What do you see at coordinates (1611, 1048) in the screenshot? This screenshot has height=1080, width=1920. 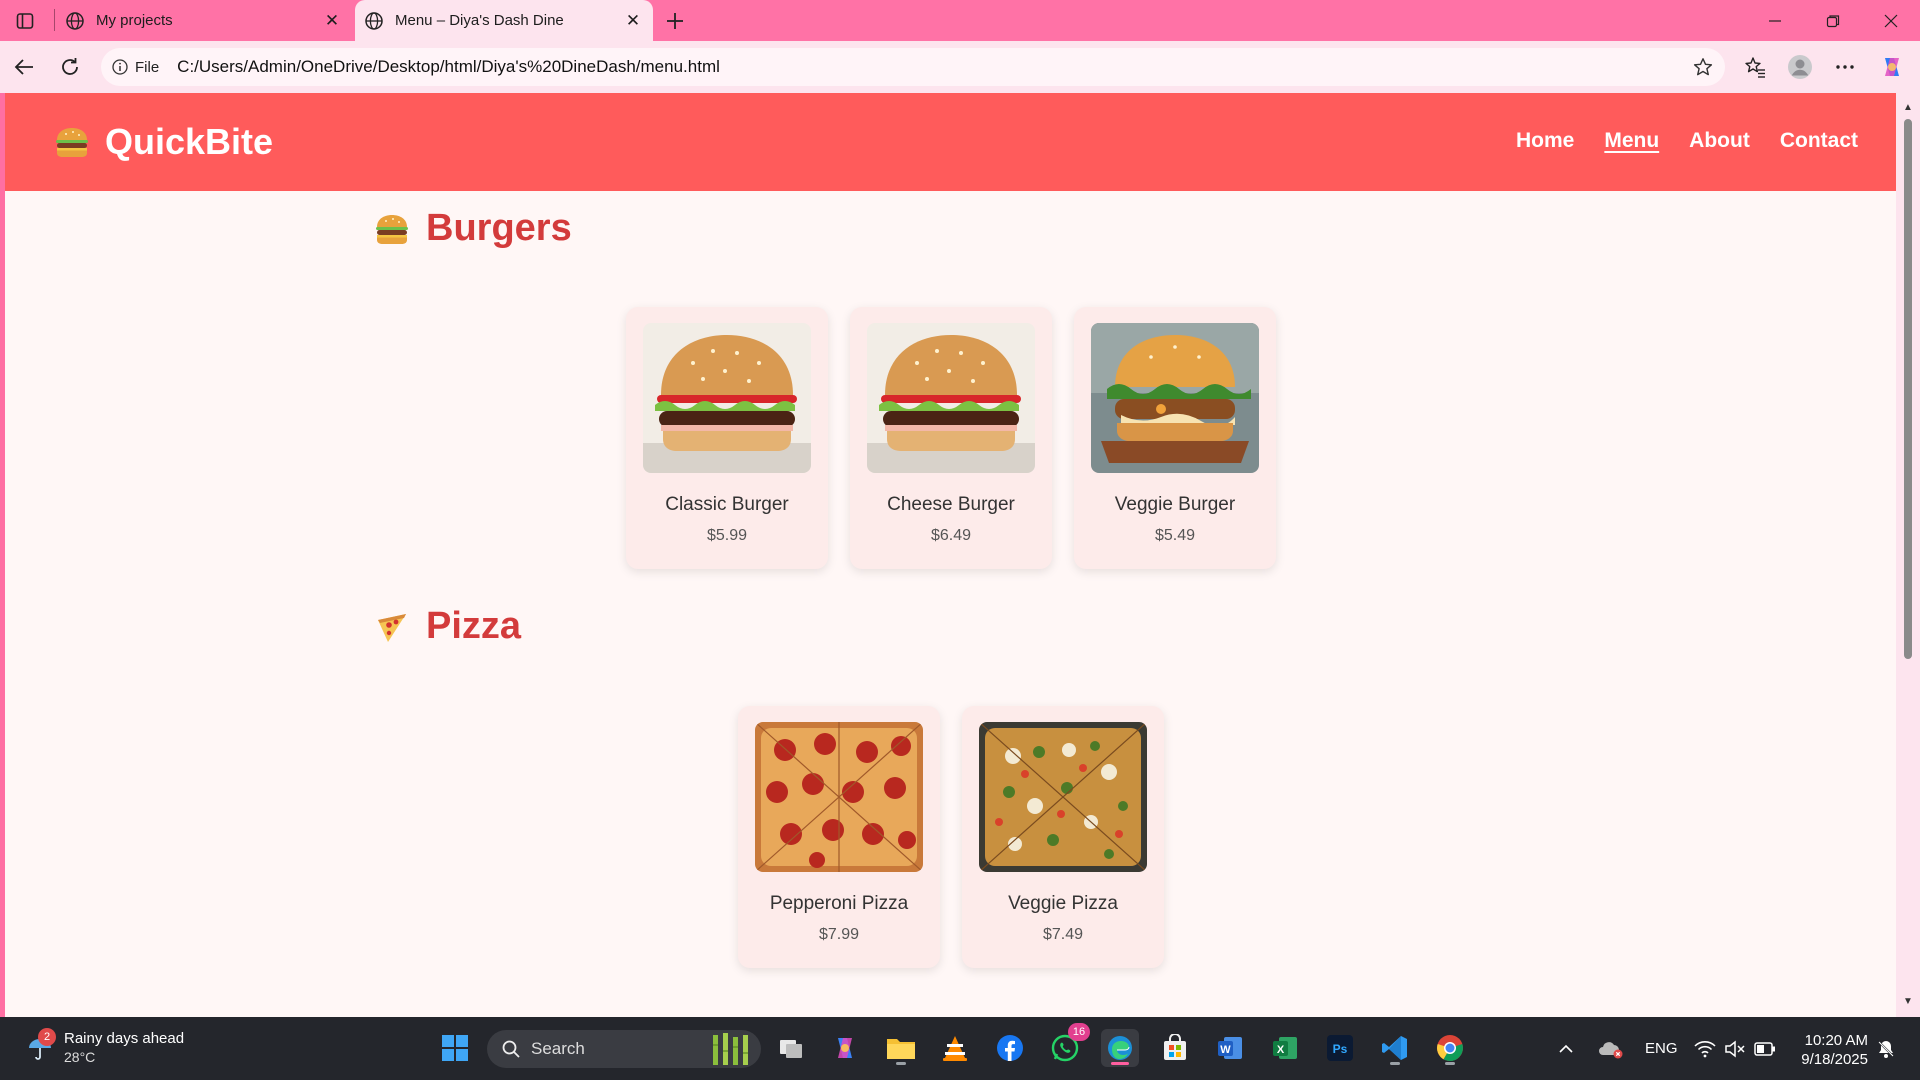 I see `onedrive-error-icon` at bounding box center [1611, 1048].